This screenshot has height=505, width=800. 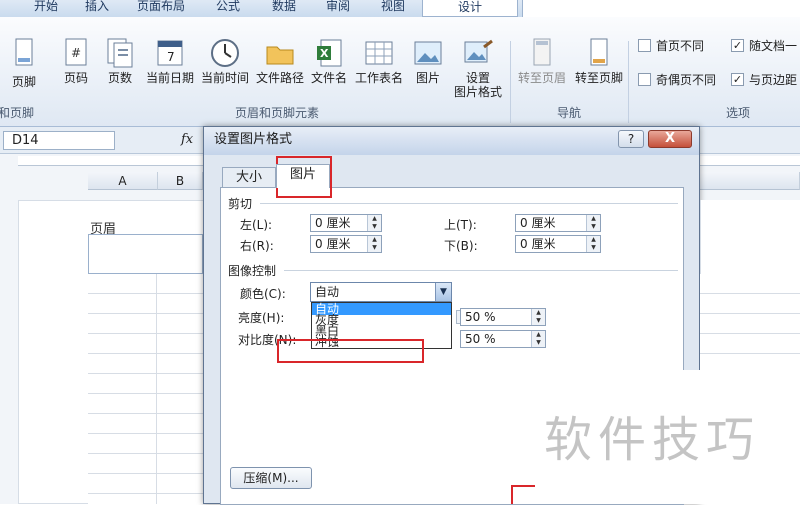 What do you see at coordinates (661, 8) in the screenshot?
I see `ribbon-tab-extension` at bounding box center [661, 8].